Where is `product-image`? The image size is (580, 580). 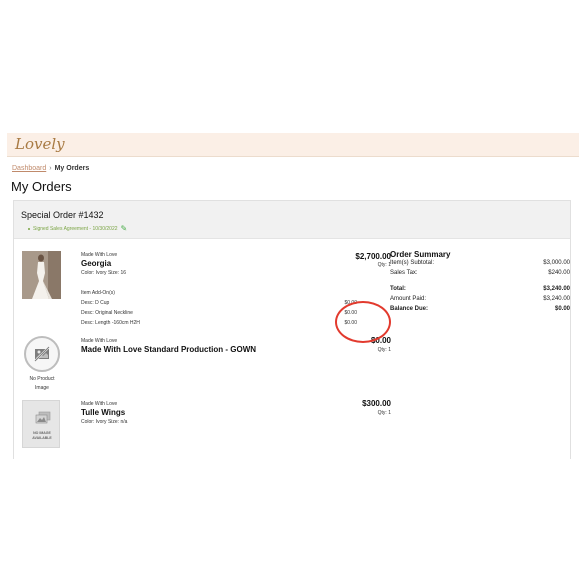
product-image is located at coordinates (41, 275).